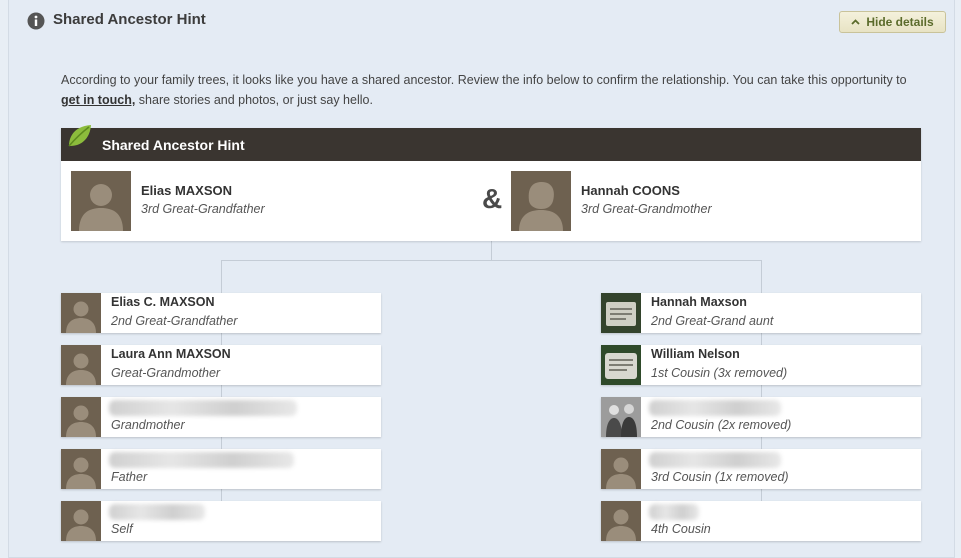 This screenshot has height=558, width=961. What do you see at coordinates (712, 321) in the screenshot?
I see `person-relation: 2nd Great-Grand aunt` at bounding box center [712, 321].